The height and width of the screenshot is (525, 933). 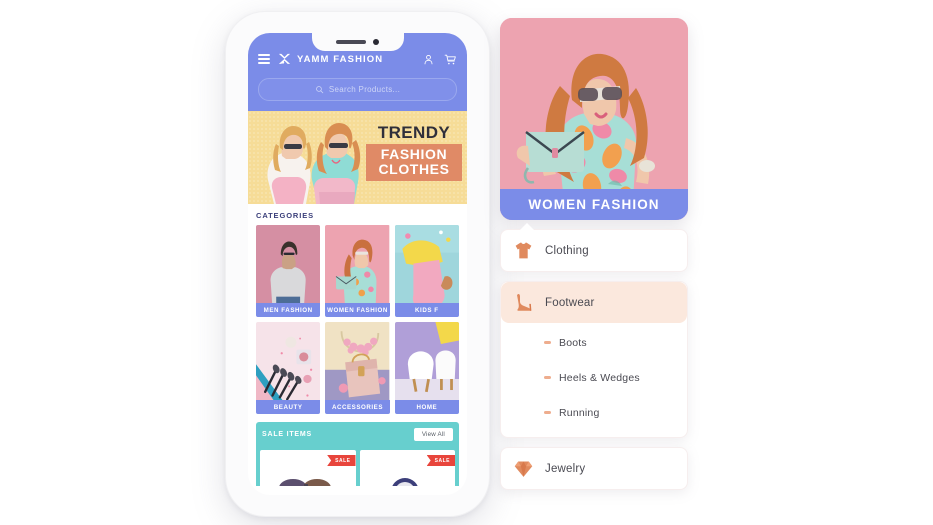 I want to click on menu-item-footwear: Footwear, so click(x=594, y=302).